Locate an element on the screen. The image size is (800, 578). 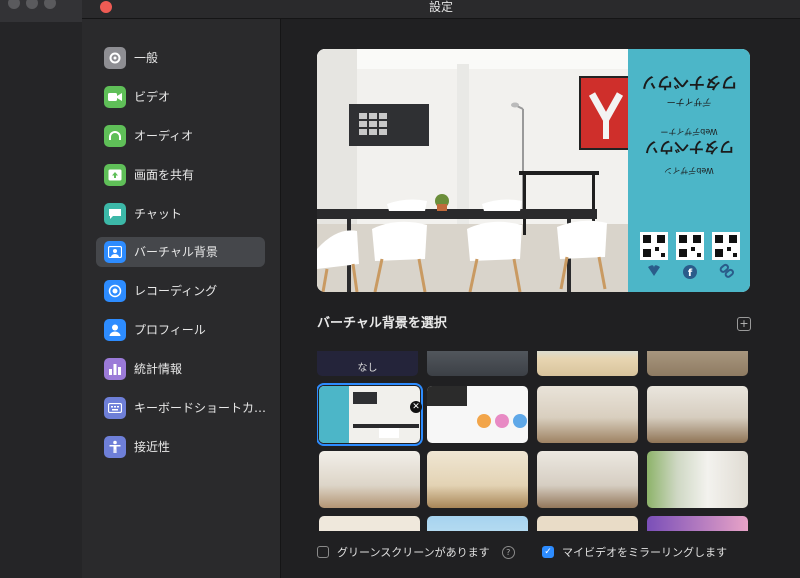
sidebar-item-label: プロフィール is located at coordinates (170, 330).